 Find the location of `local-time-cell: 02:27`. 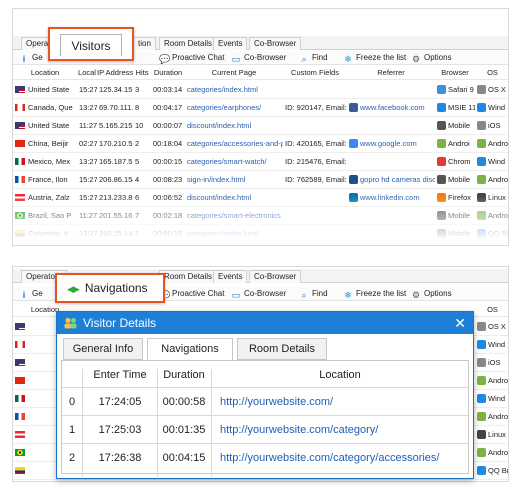

local-time-cell: 02:27 is located at coordinates (88, 143).